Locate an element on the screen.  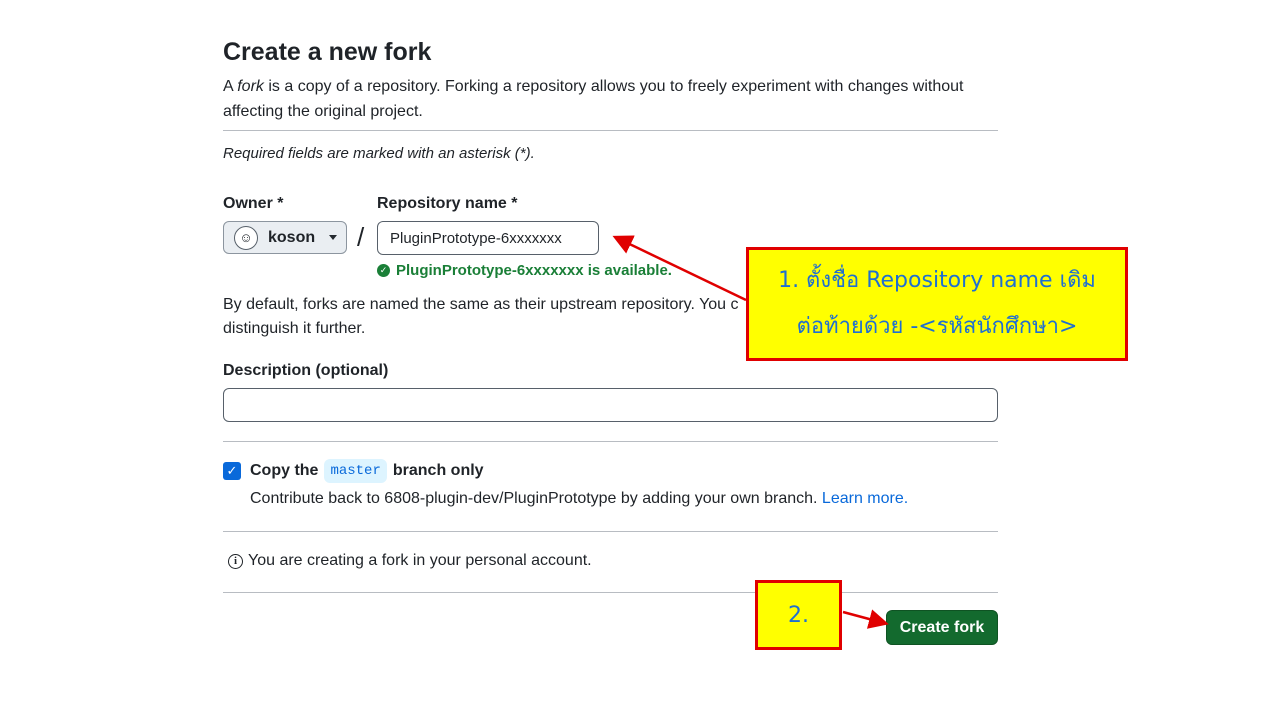
user-avatar-icon: ☺ is located at coordinates (246, 237).